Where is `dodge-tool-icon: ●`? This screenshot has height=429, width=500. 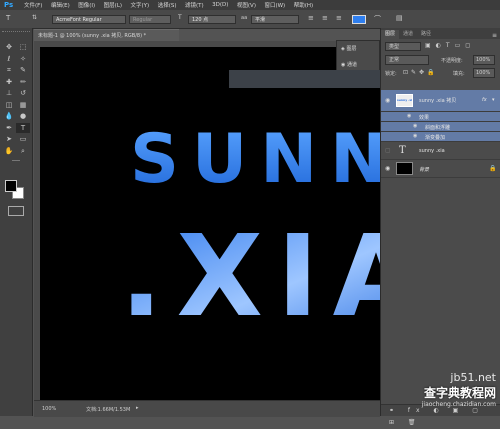
dodge-tool-icon: ● is located at coordinates (23, 116).